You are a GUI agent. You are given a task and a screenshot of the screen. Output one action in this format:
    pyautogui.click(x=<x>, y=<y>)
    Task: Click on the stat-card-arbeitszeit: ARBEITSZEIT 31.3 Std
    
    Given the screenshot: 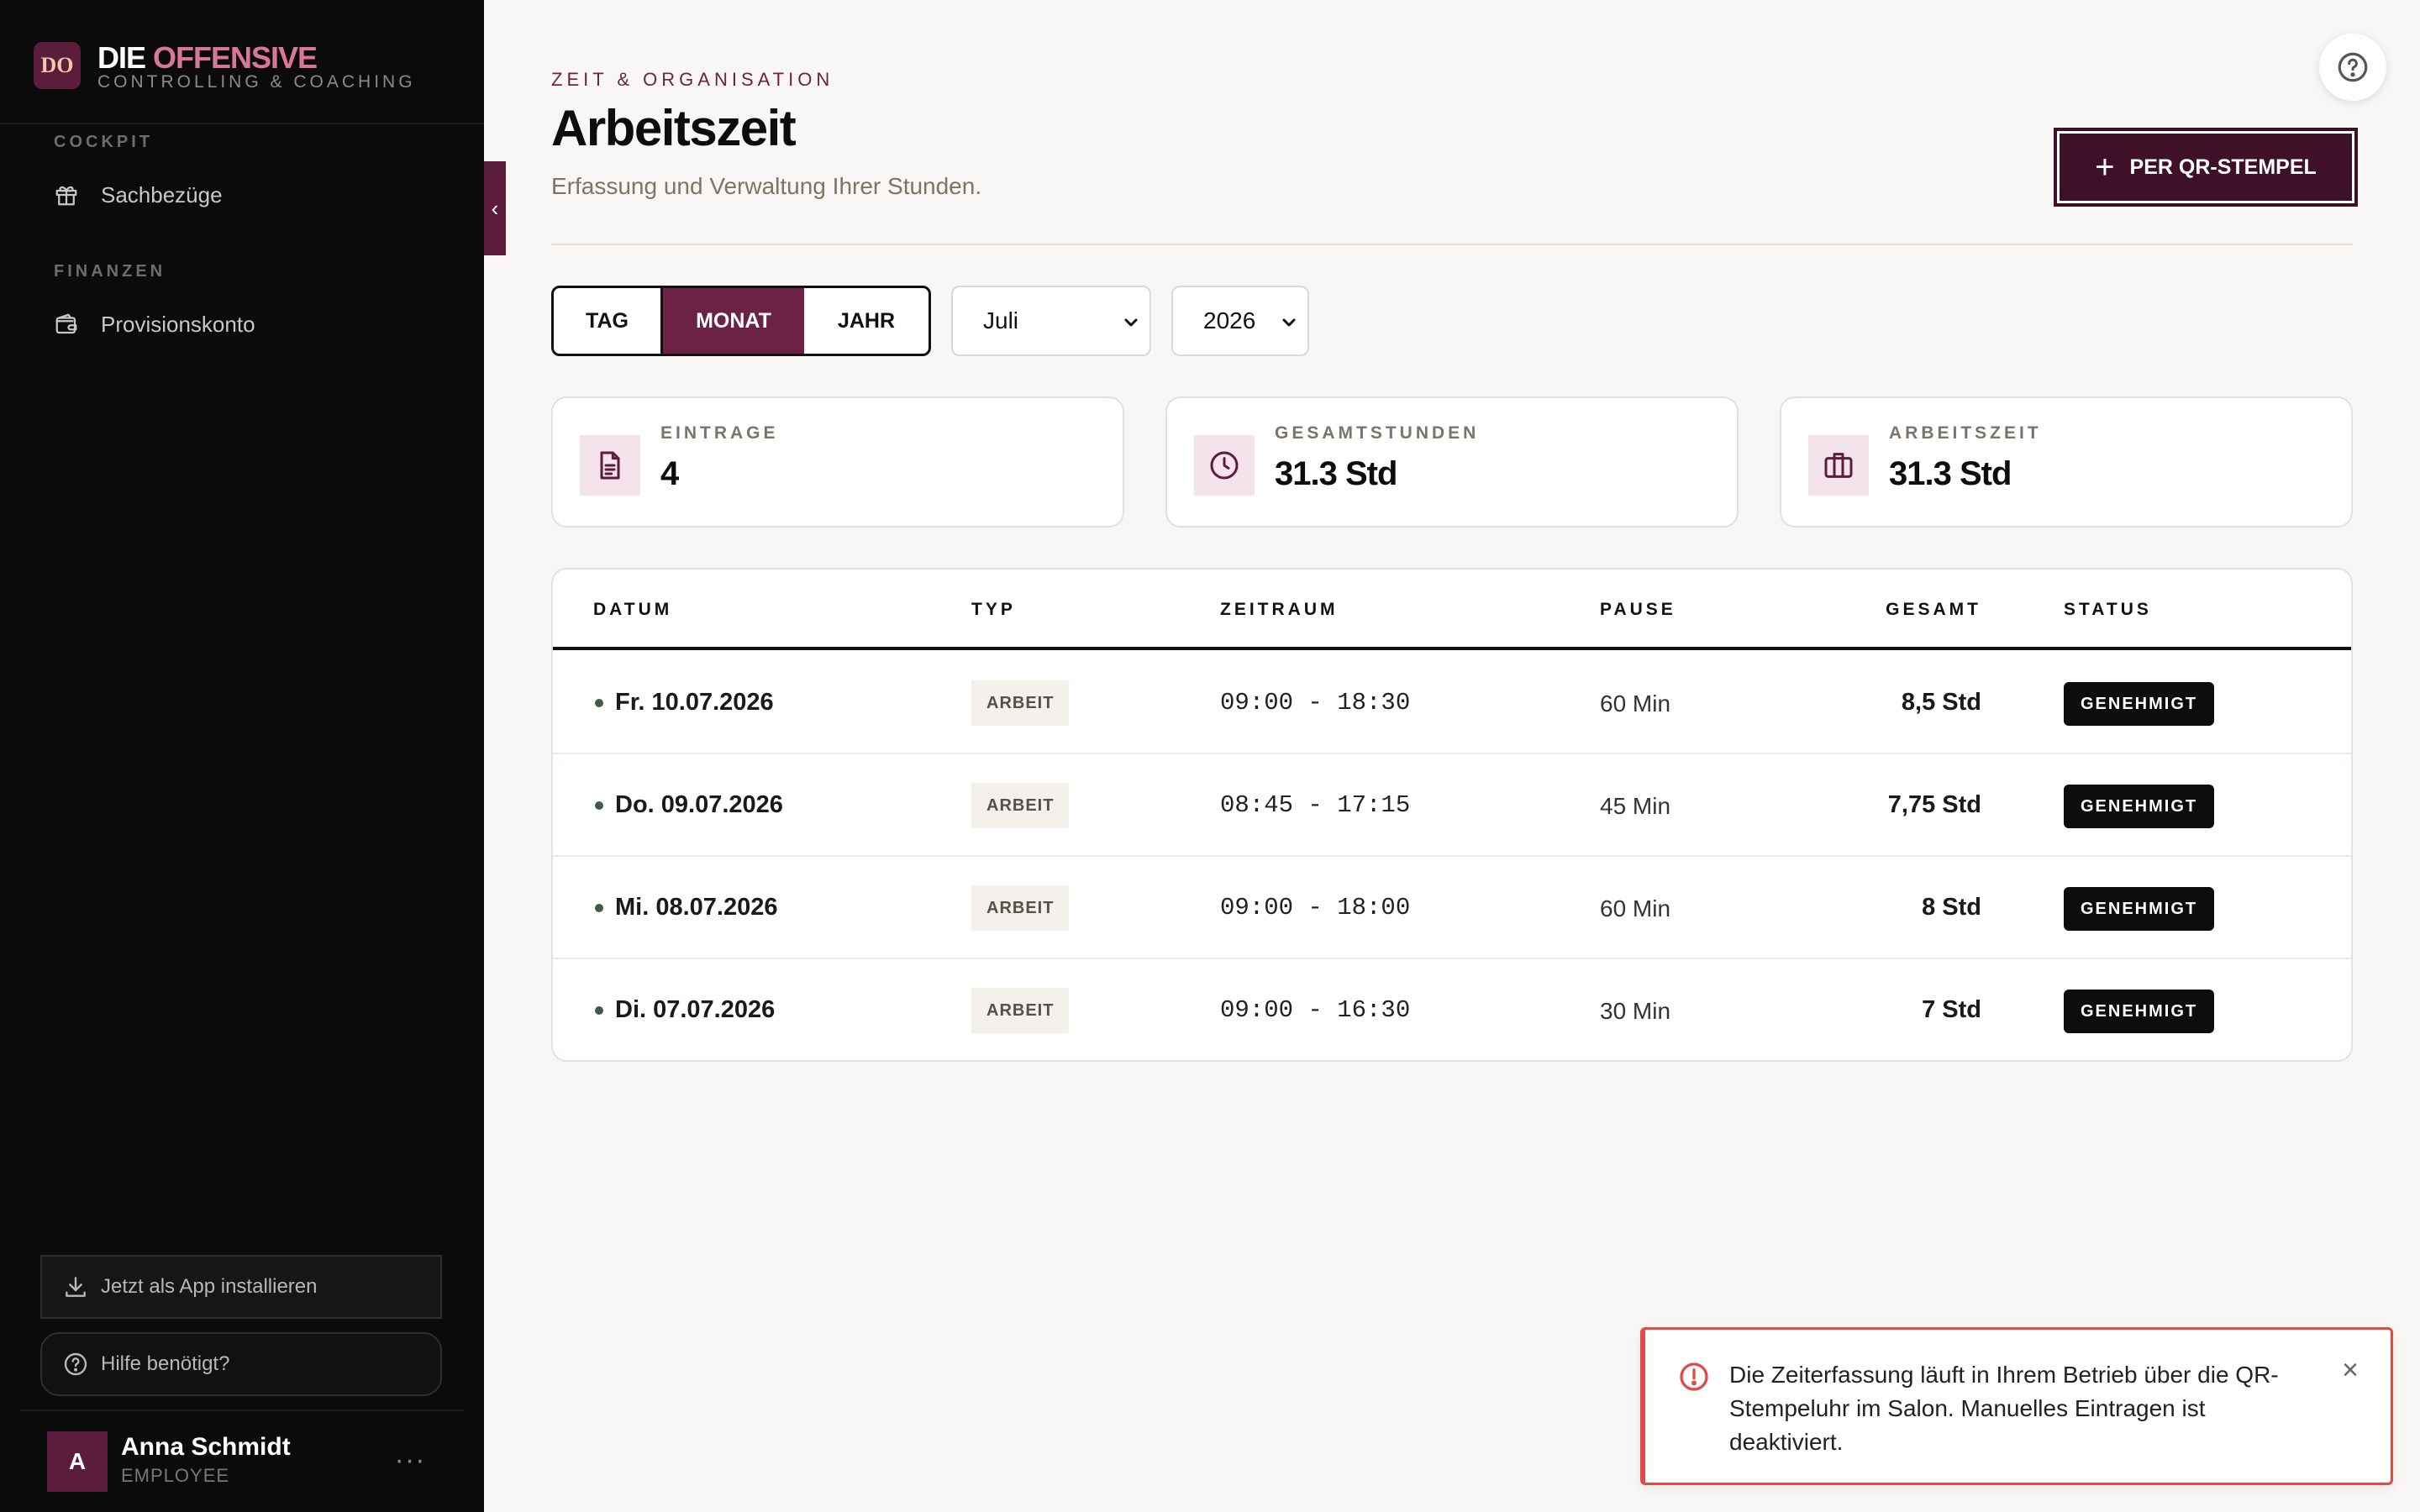 What is the action you would take?
    pyautogui.click(x=2066, y=462)
    